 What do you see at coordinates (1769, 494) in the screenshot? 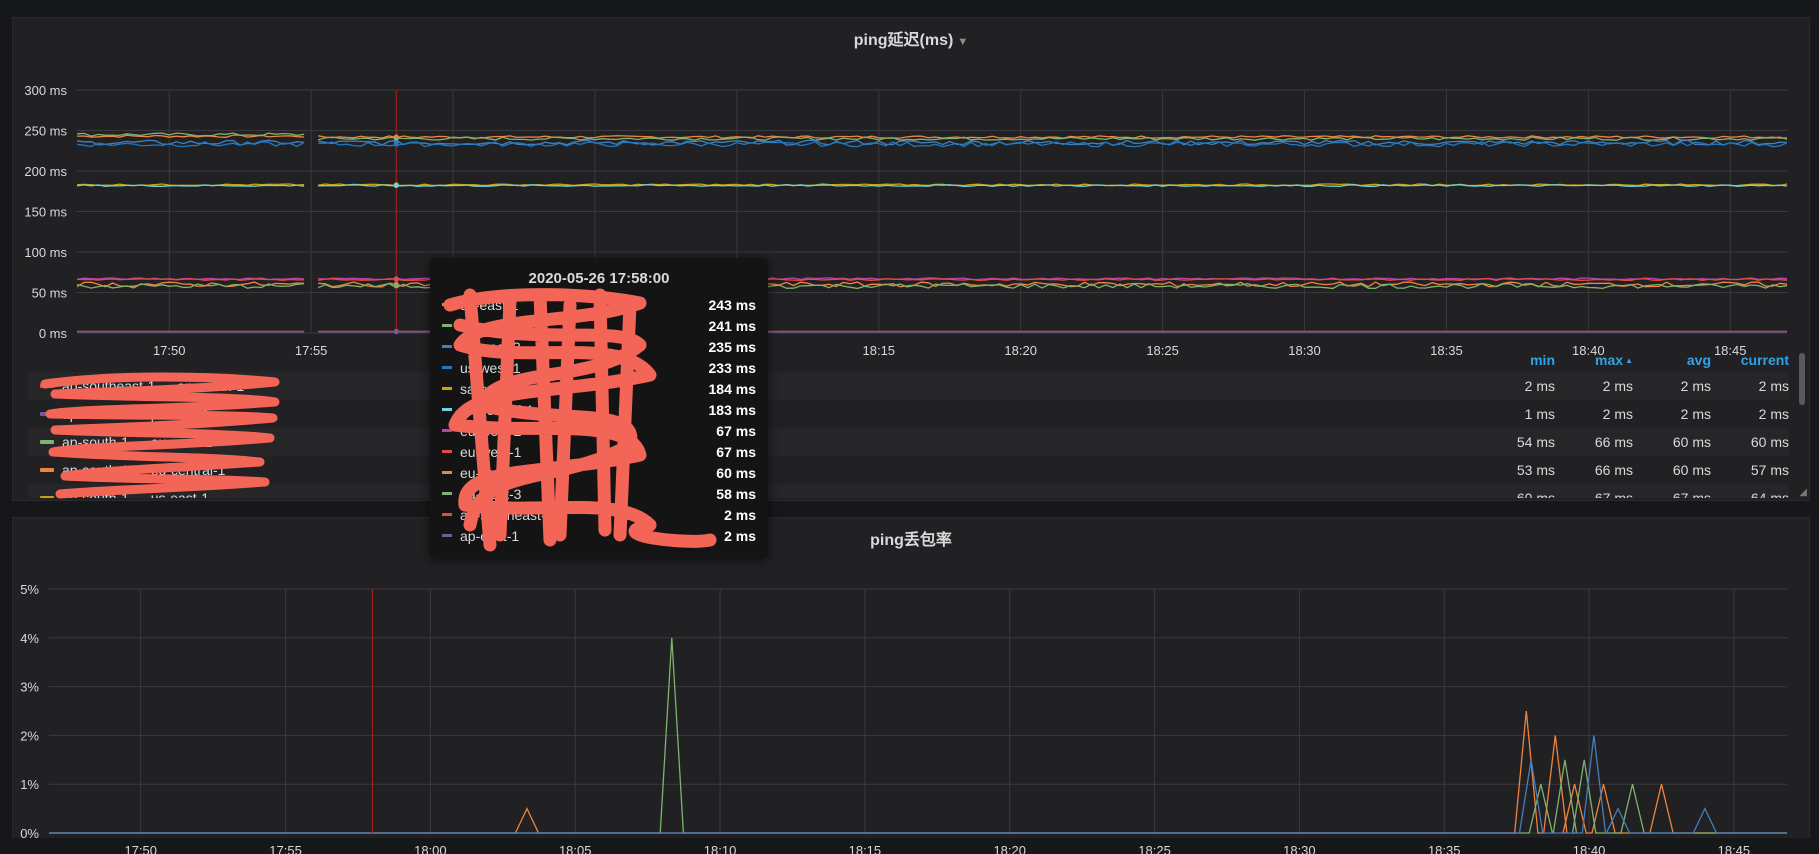
I see `legend-value-current: 64 ms` at bounding box center [1769, 494].